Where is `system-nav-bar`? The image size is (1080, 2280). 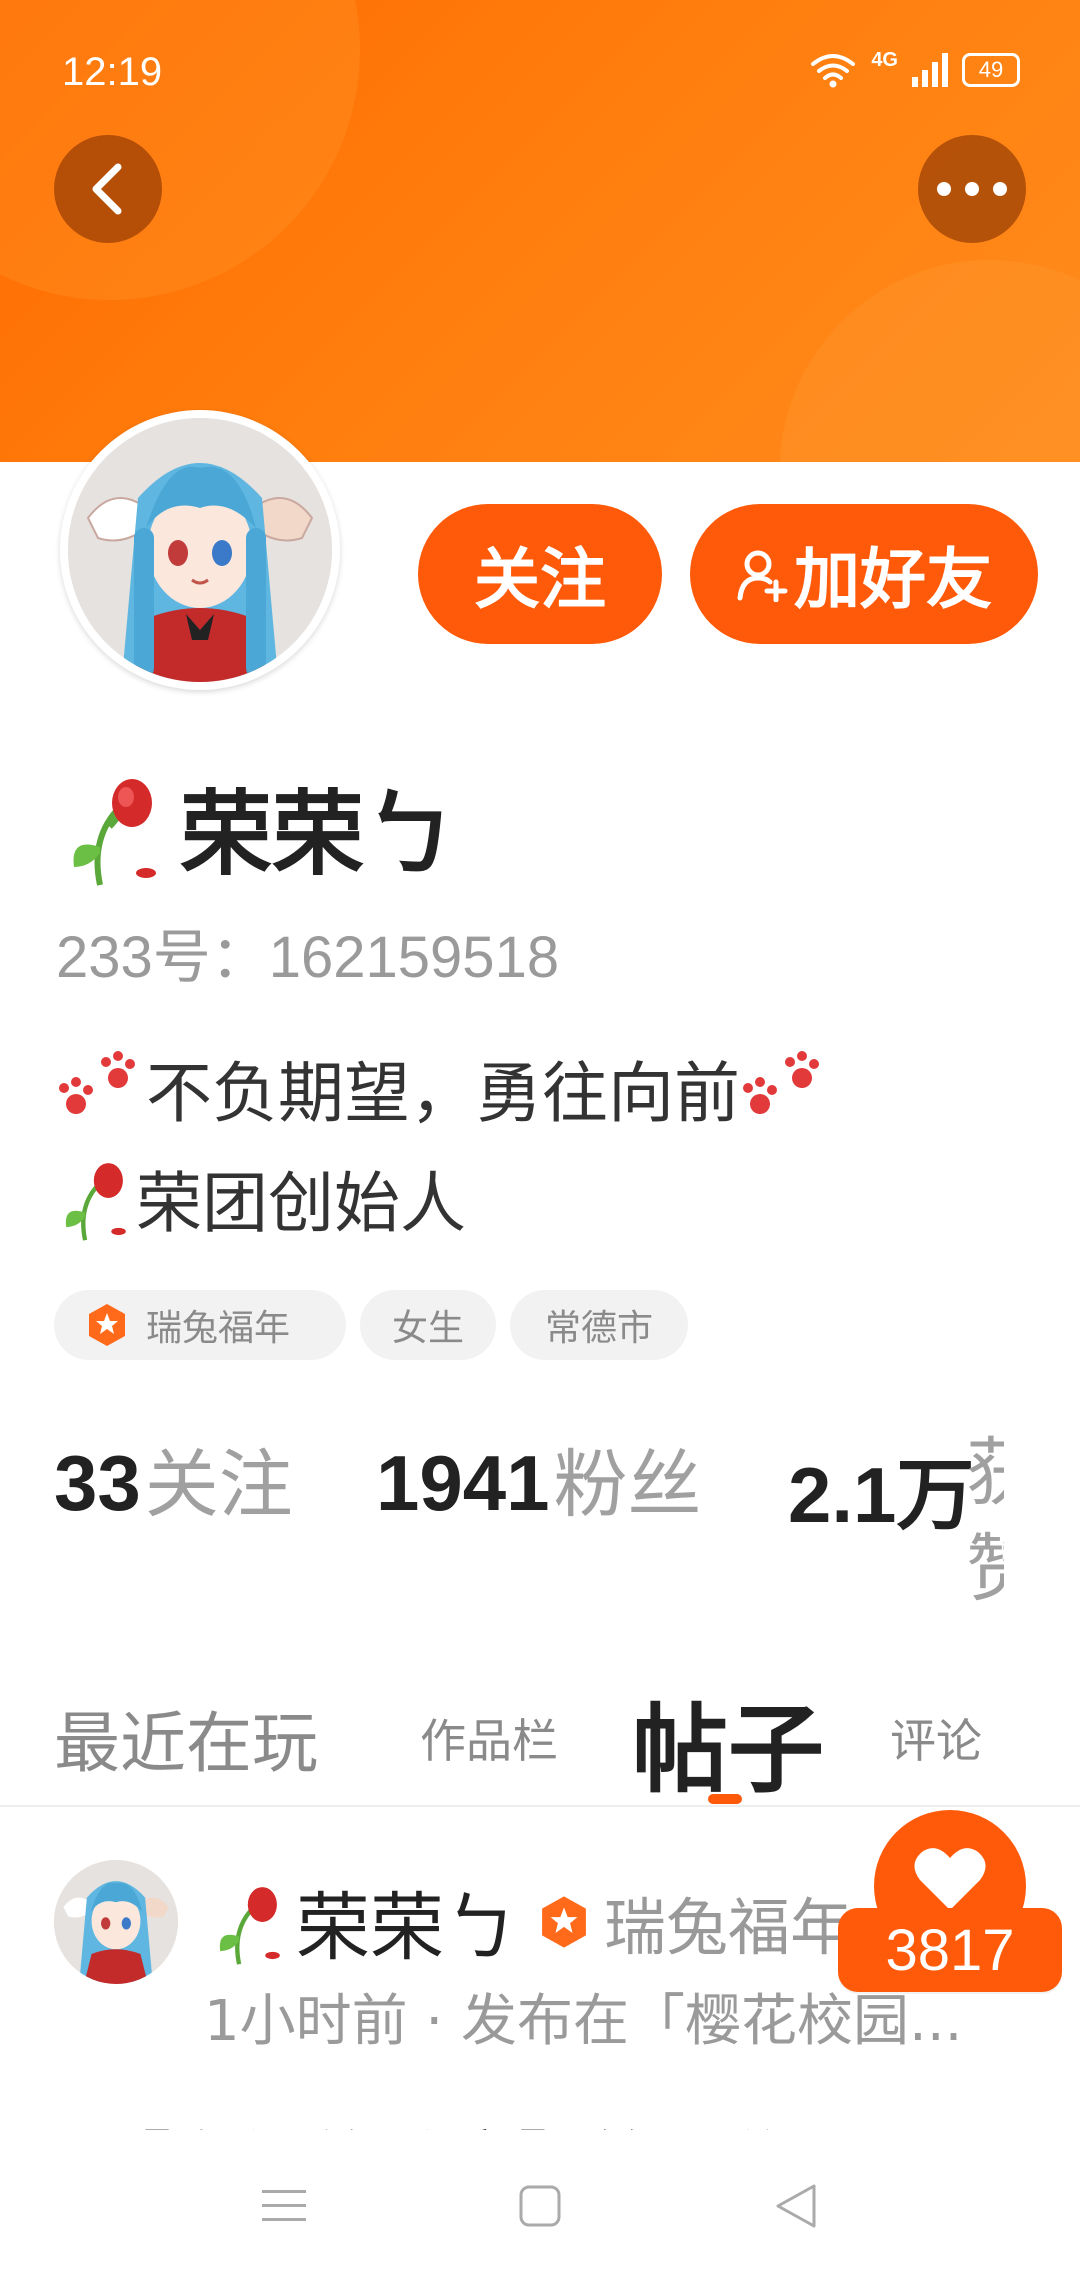 system-nav-bar is located at coordinates (540, 2205).